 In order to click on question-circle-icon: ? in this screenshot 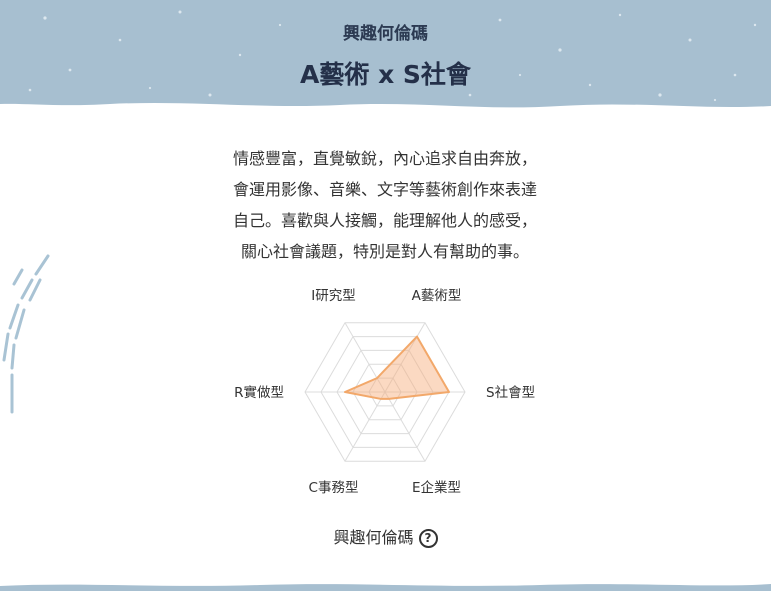, I will do `click(428, 538)`.